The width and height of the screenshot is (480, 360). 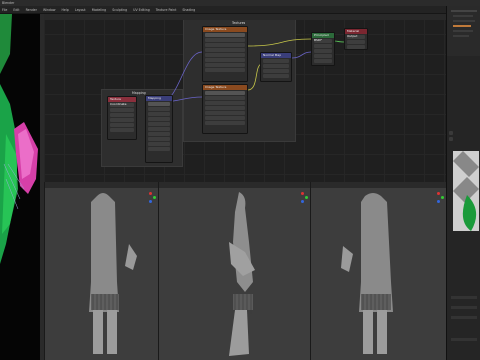 What do you see at coordinates (122, 101) in the screenshot?
I see `node-texture-coordinate-header: Texture Coordinate` at bounding box center [122, 101].